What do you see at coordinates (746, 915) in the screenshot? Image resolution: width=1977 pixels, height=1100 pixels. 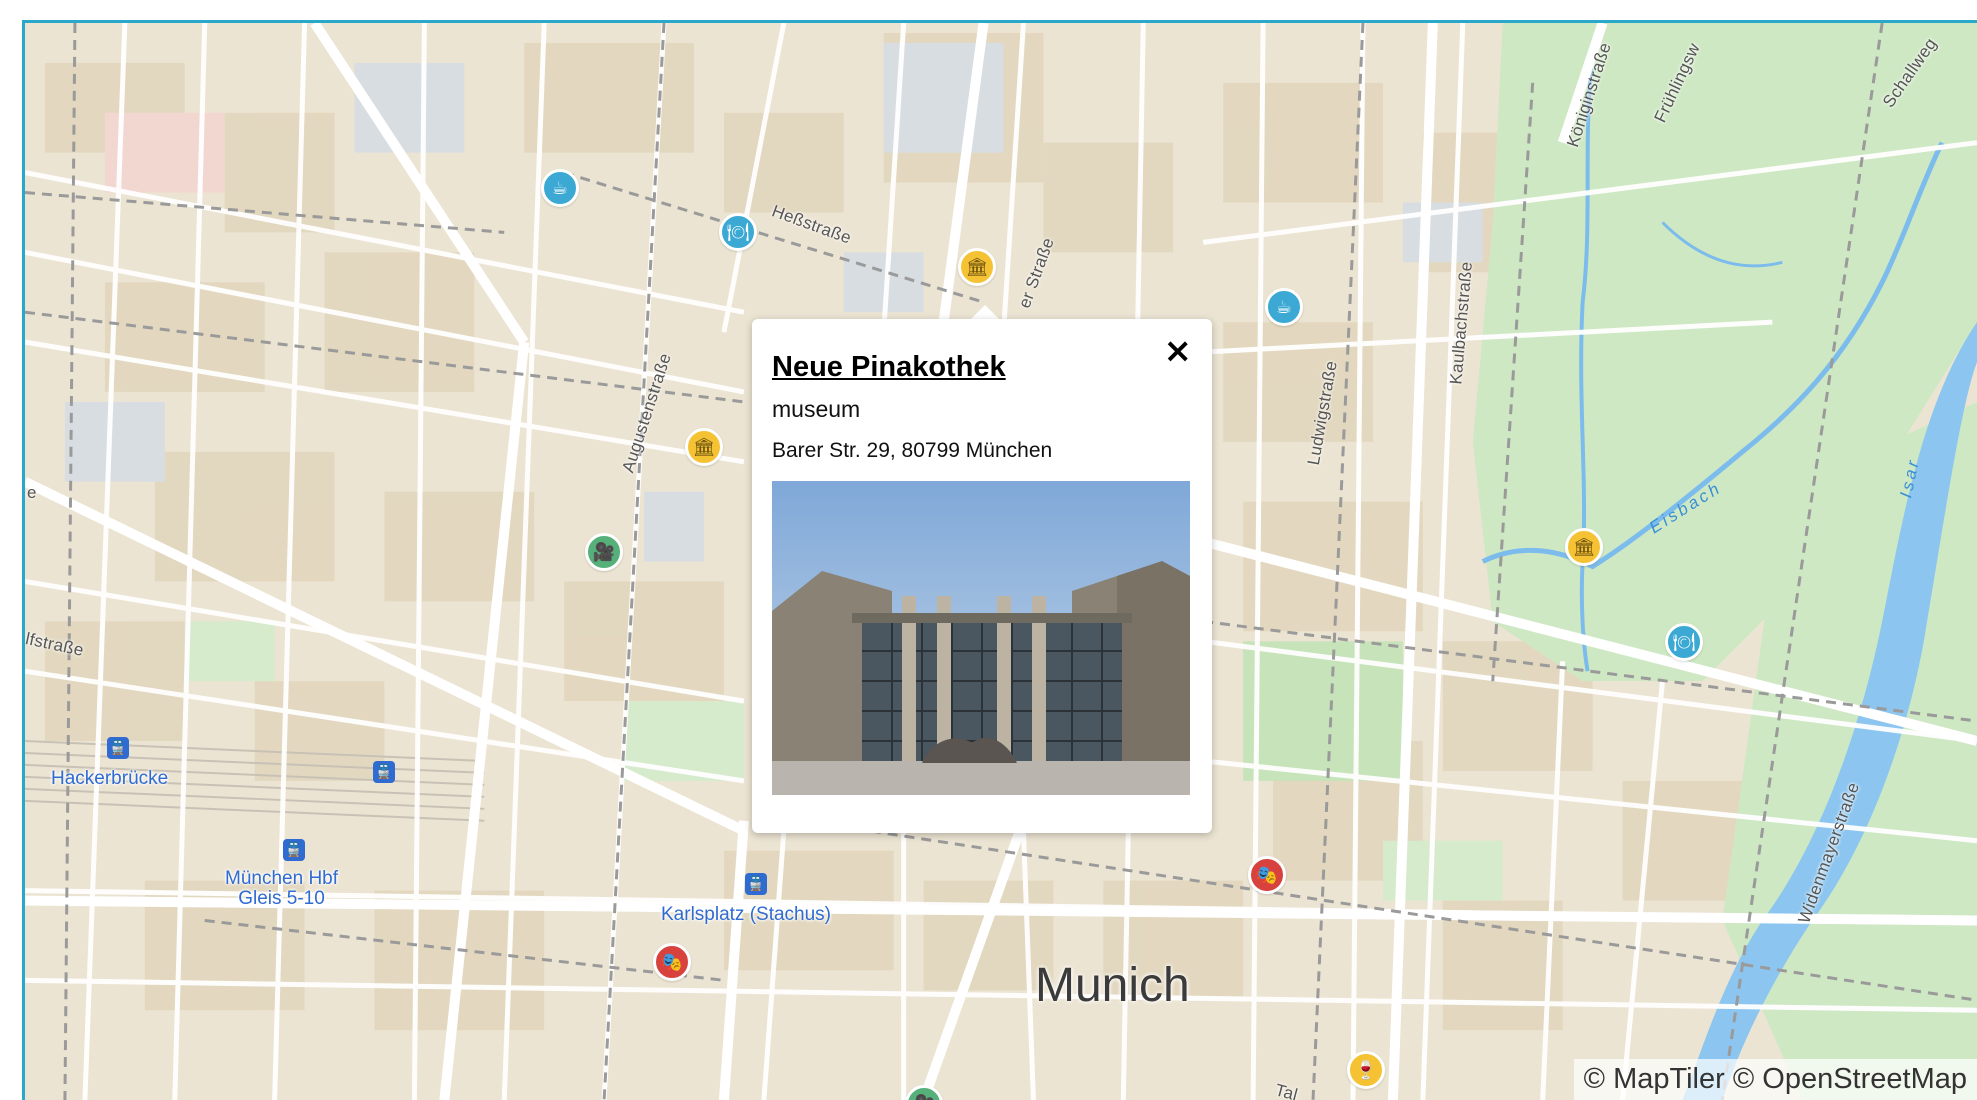 I see `station-label-karlsplatz: Karlsplatz (Stachus)` at bounding box center [746, 915].